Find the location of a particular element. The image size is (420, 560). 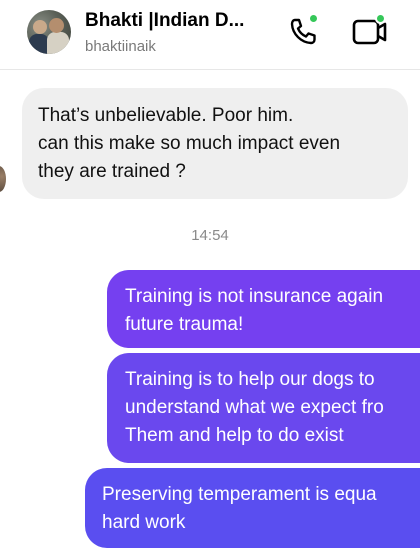

message-line: they are trained ? is located at coordinates (112, 171).